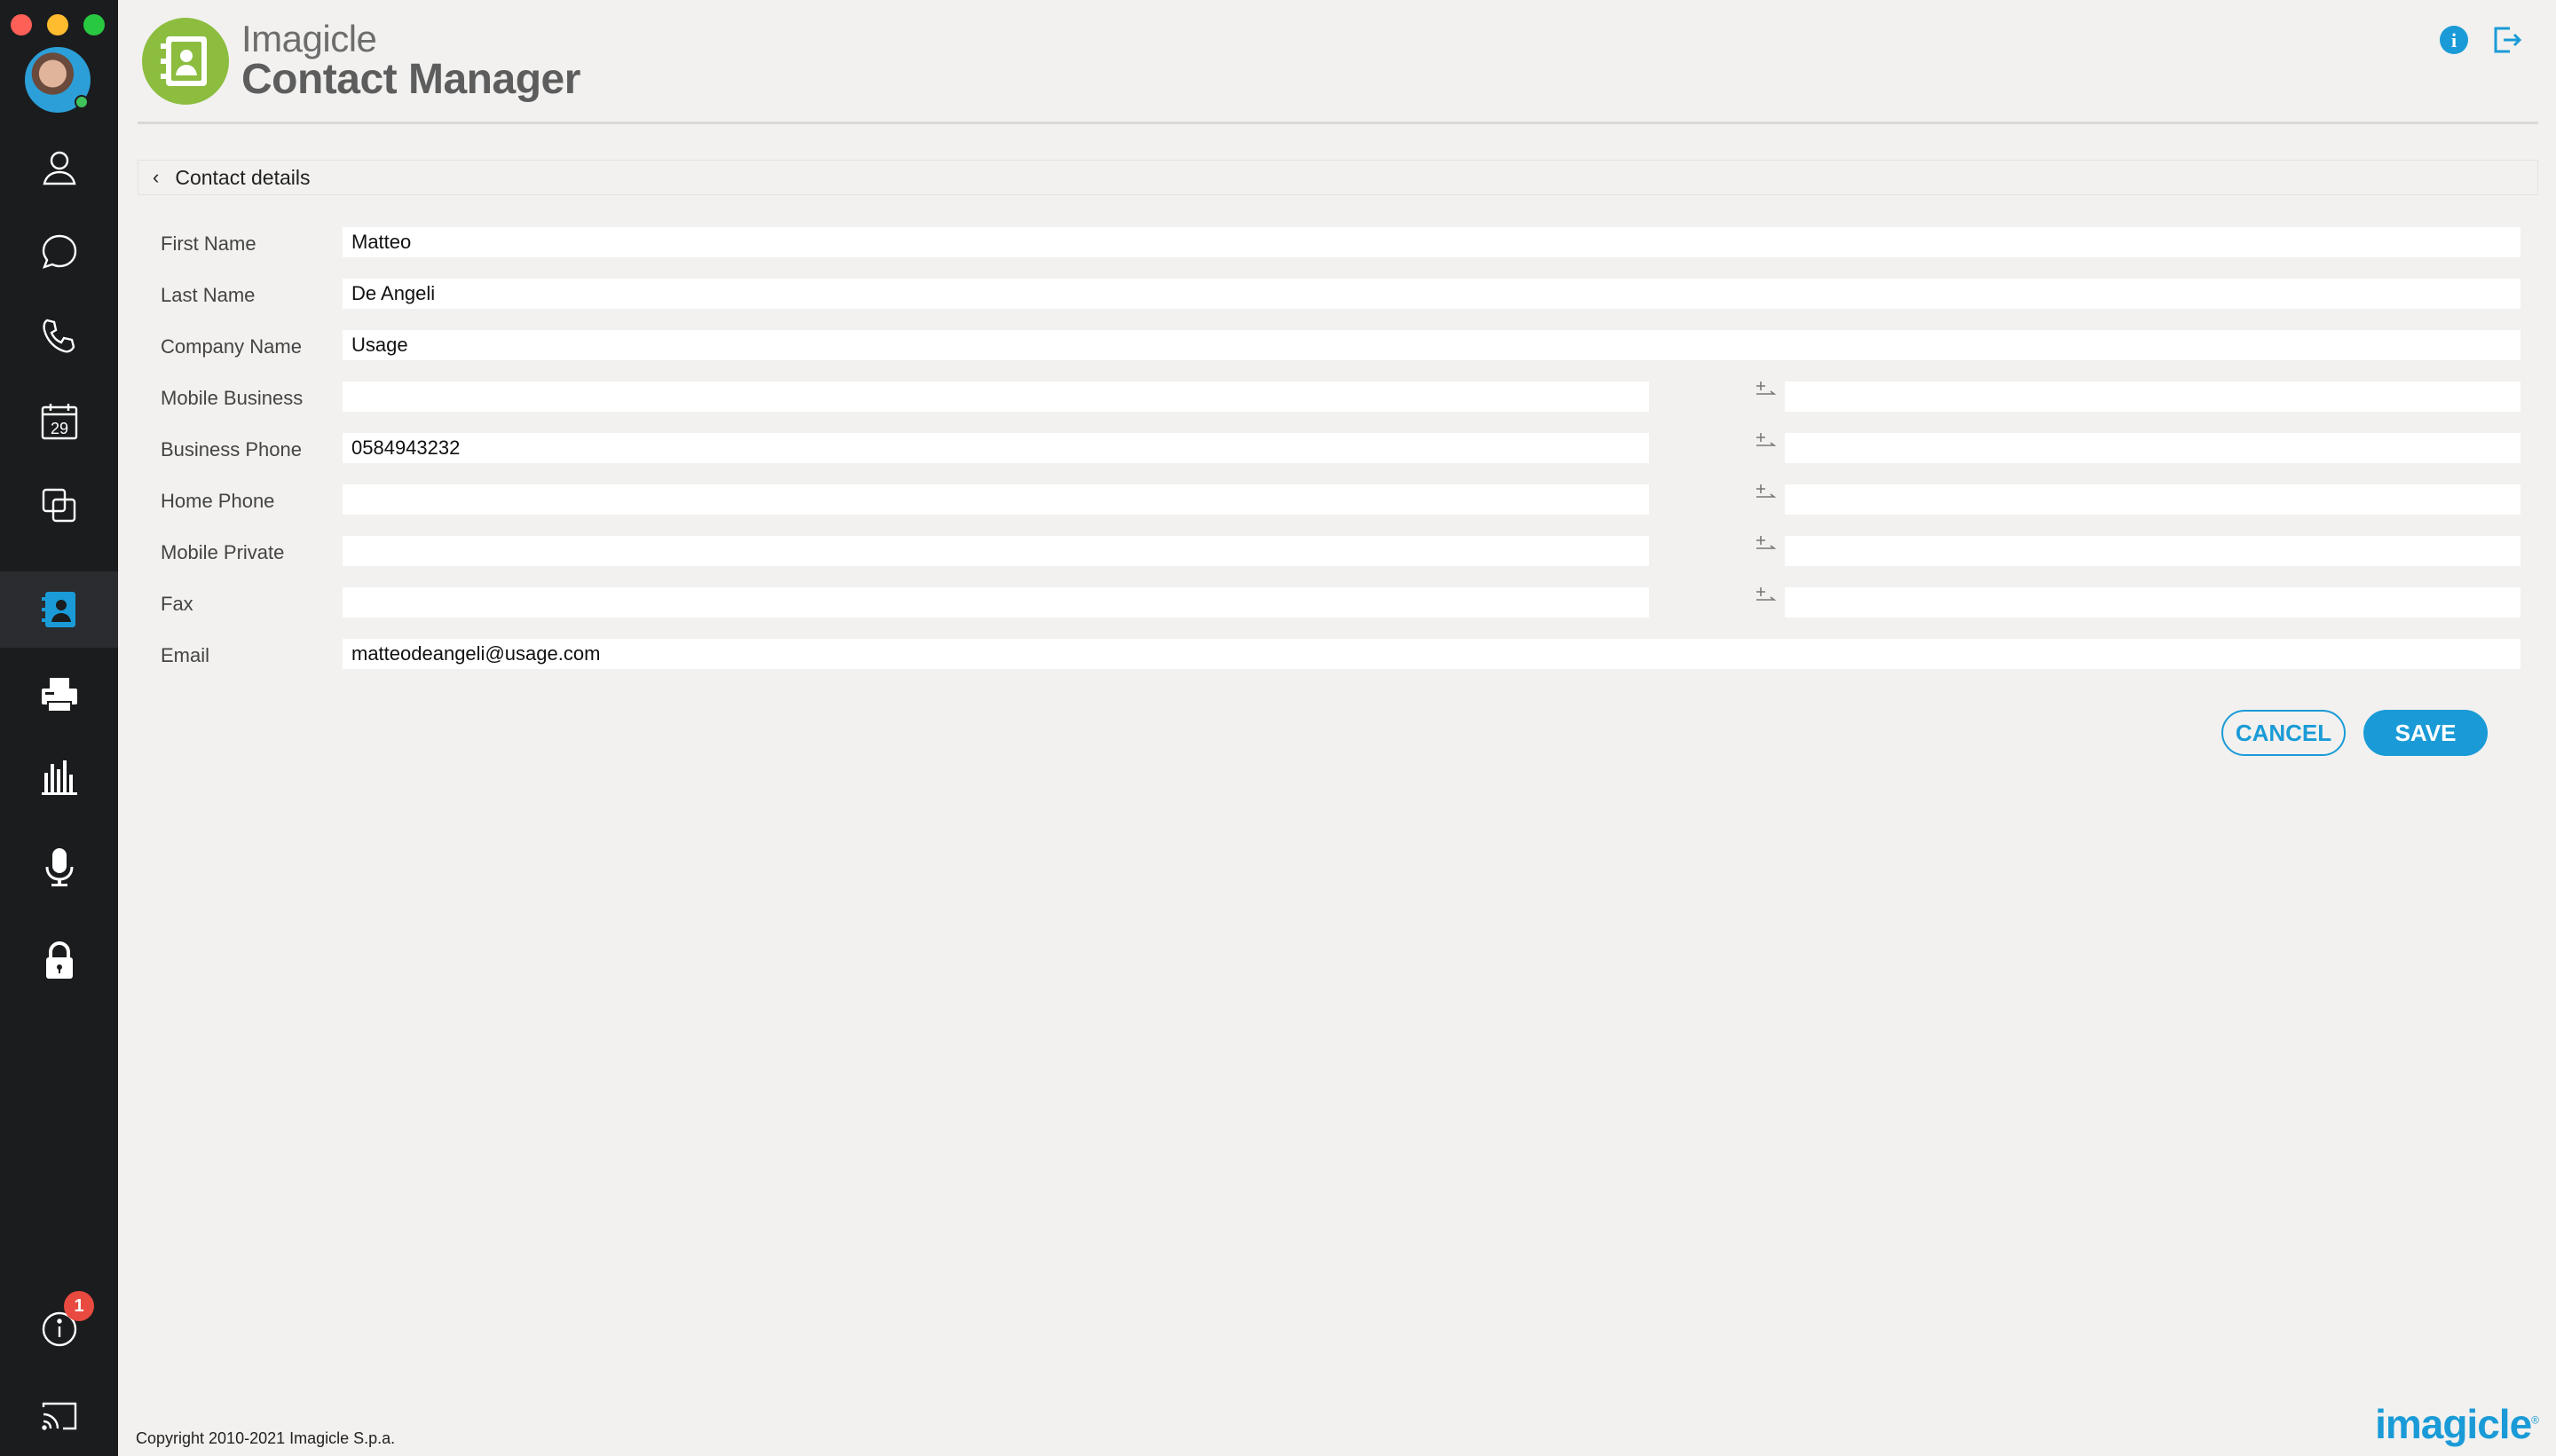  Describe the element at coordinates (1338, 123) in the screenshot. I see `header-divider` at that location.